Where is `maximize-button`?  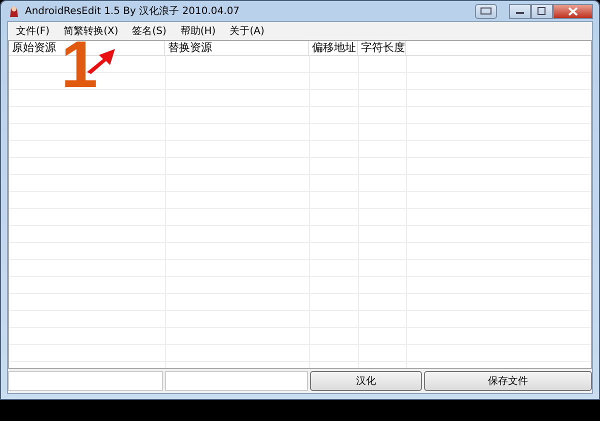
maximize-button is located at coordinates (542, 11).